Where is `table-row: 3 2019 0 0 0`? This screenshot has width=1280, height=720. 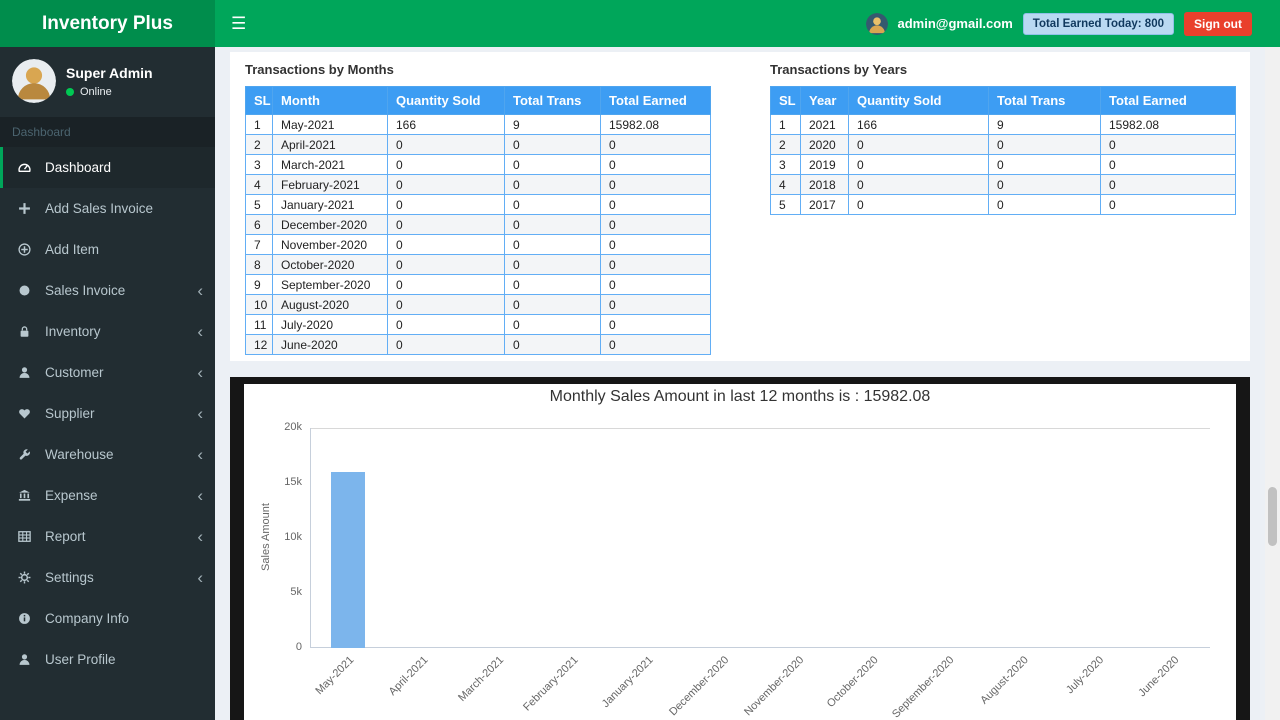 table-row: 3 2019 0 0 0 is located at coordinates (1003, 164).